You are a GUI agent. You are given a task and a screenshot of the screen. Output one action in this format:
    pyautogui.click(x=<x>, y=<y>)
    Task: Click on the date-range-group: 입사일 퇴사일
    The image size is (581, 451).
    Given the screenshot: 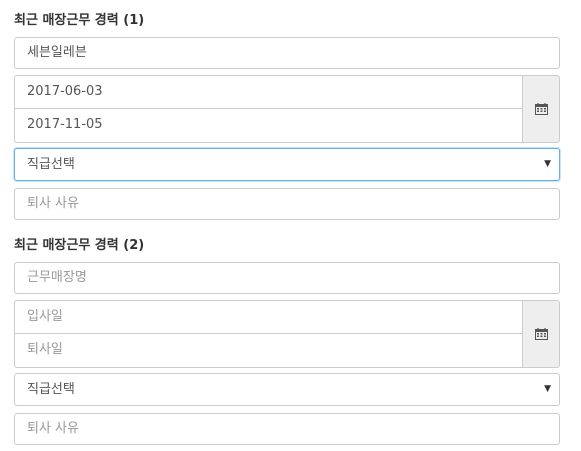 What is the action you would take?
    pyautogui.click(x=287, y=334)
    